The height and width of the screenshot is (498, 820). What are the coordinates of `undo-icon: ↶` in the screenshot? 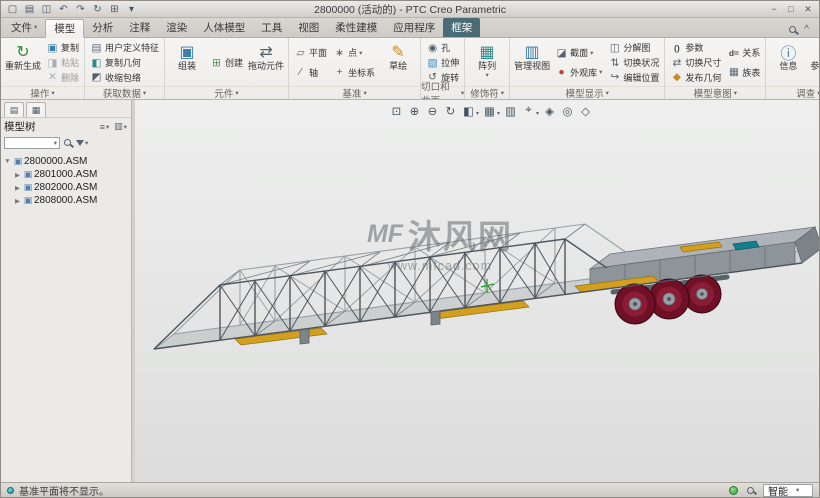 It's located at (63, 9).